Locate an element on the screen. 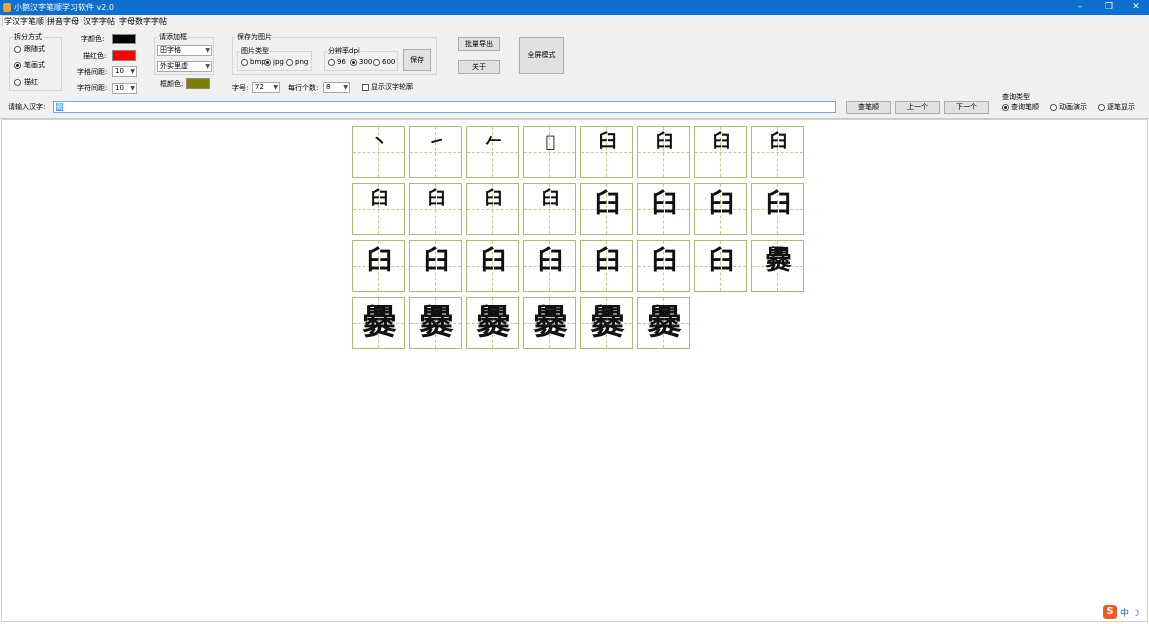  radio-stroke-label: 笔画式 is located at coordinates (34, 65).